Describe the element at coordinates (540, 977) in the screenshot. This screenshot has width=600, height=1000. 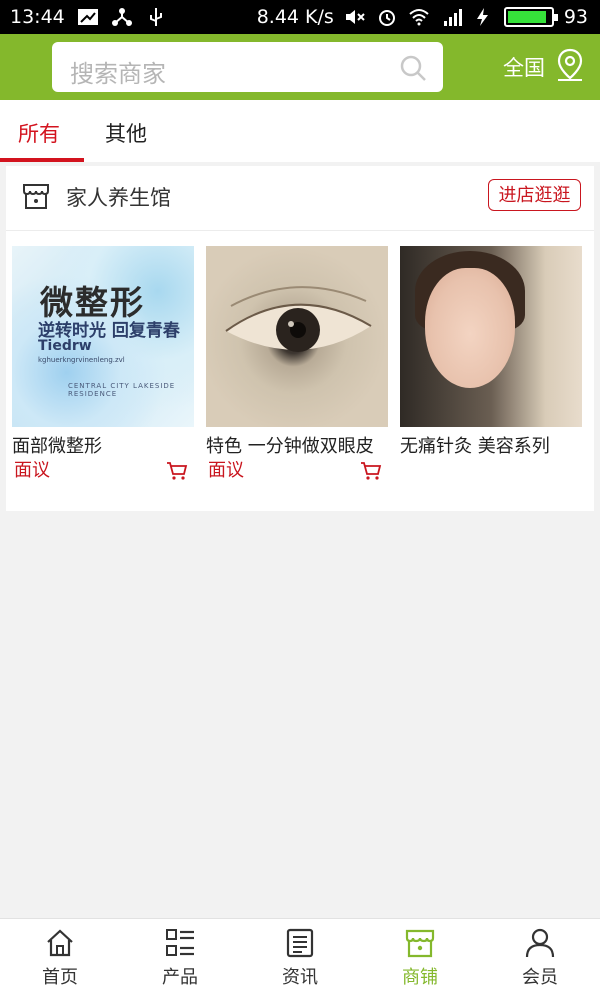
I see `nav-member-label: 会员` at that location.